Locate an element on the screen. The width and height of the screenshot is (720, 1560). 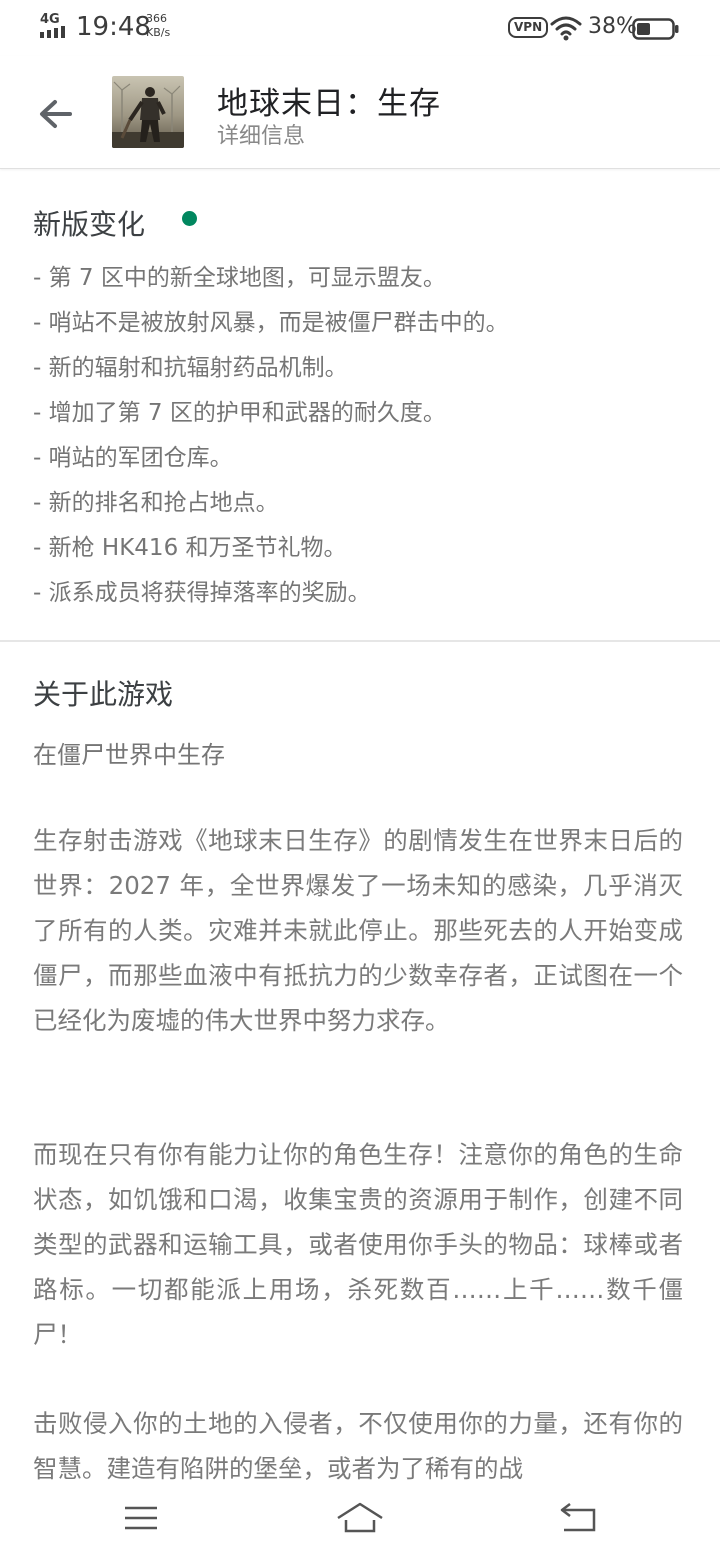
app-subtitle: 详细信息 is located at coordinates (261, 136).